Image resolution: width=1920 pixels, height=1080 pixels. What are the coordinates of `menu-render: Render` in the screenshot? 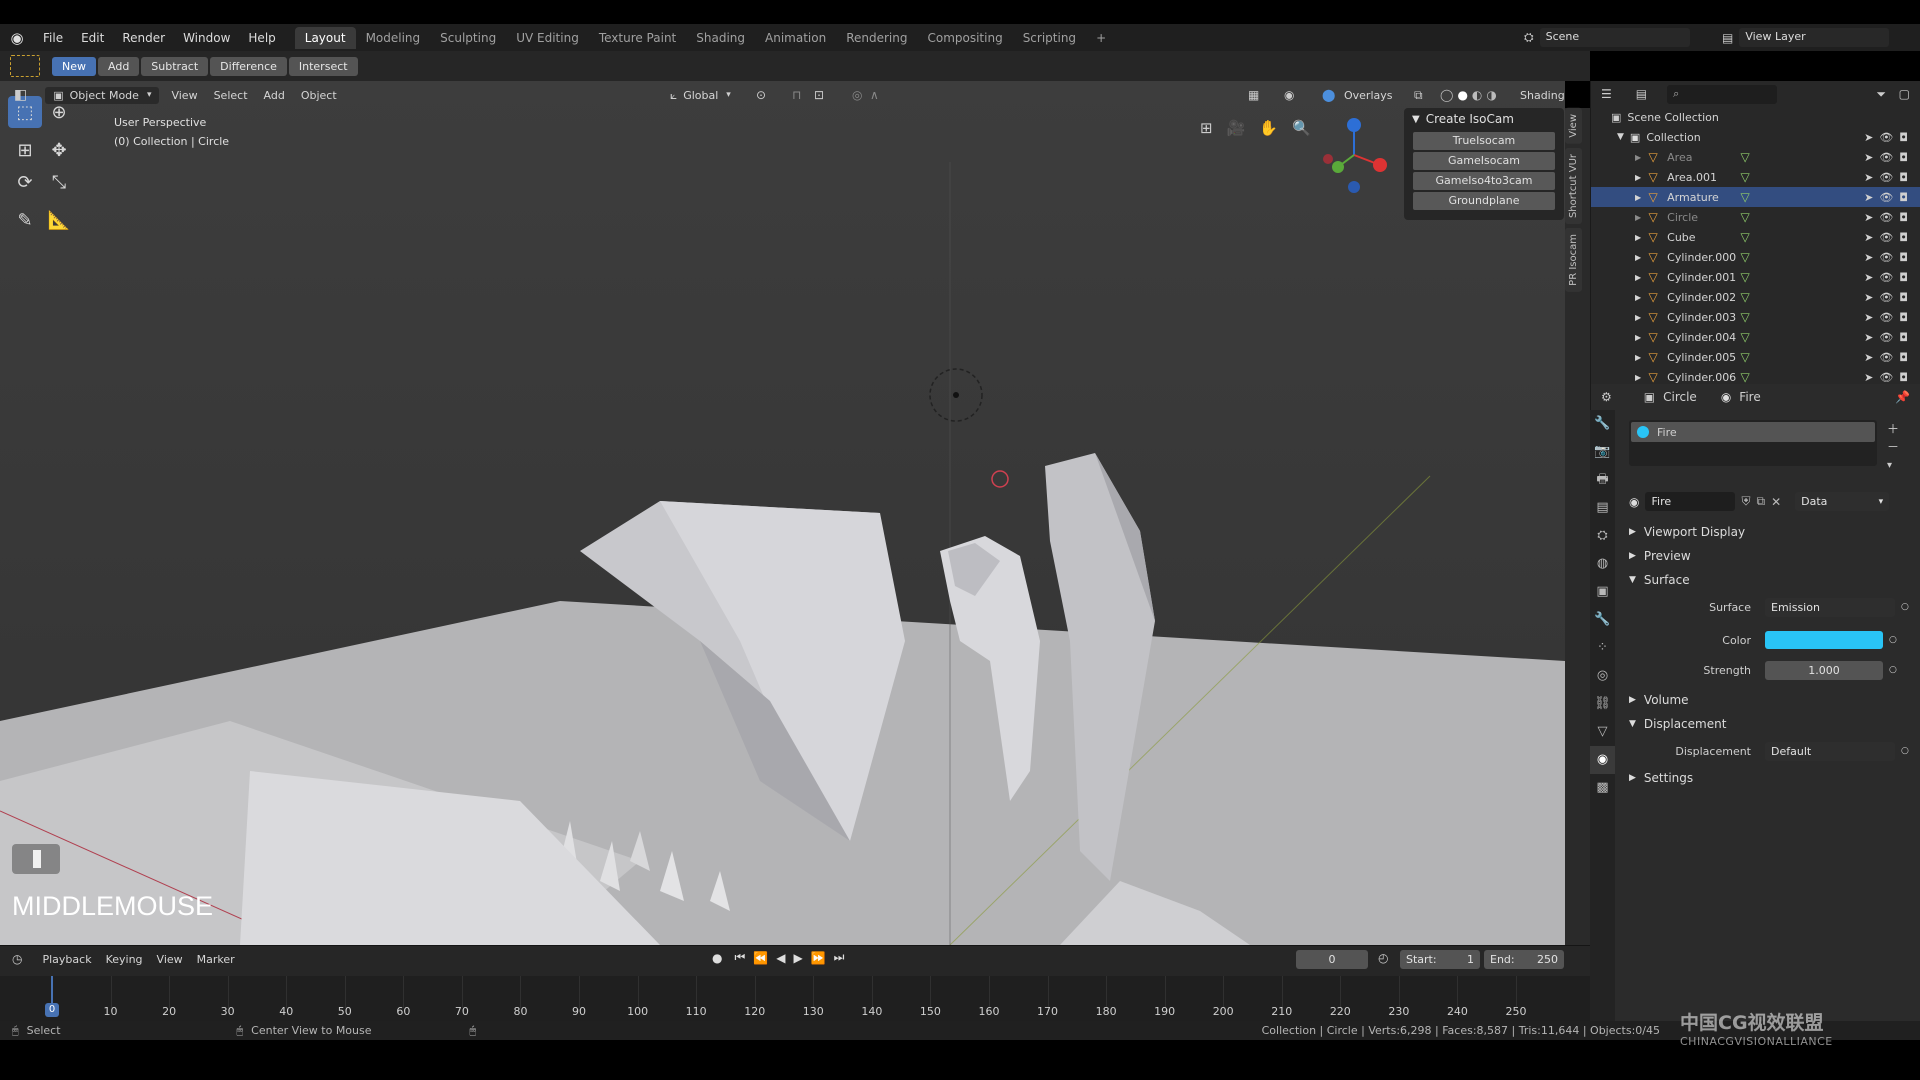 It's located at (143, 38).